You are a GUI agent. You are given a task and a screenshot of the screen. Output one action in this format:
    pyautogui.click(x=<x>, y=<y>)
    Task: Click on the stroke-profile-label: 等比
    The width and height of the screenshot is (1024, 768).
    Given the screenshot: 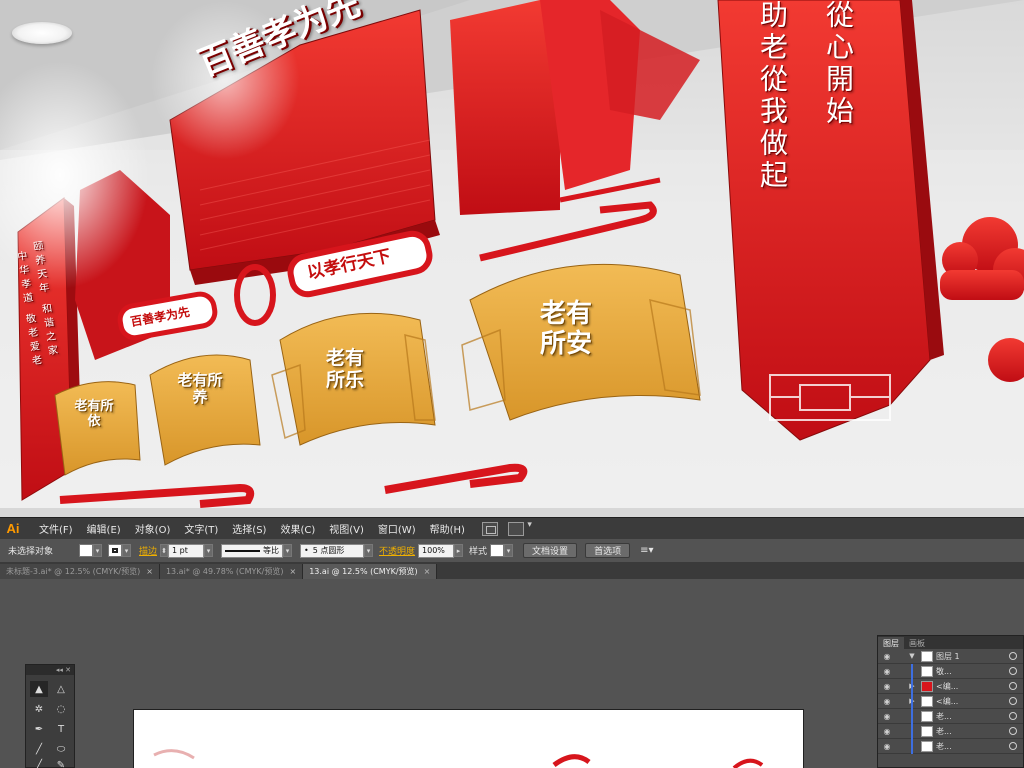 What is the action you would take?
    pyautogui.click(x=271, y=550)
    